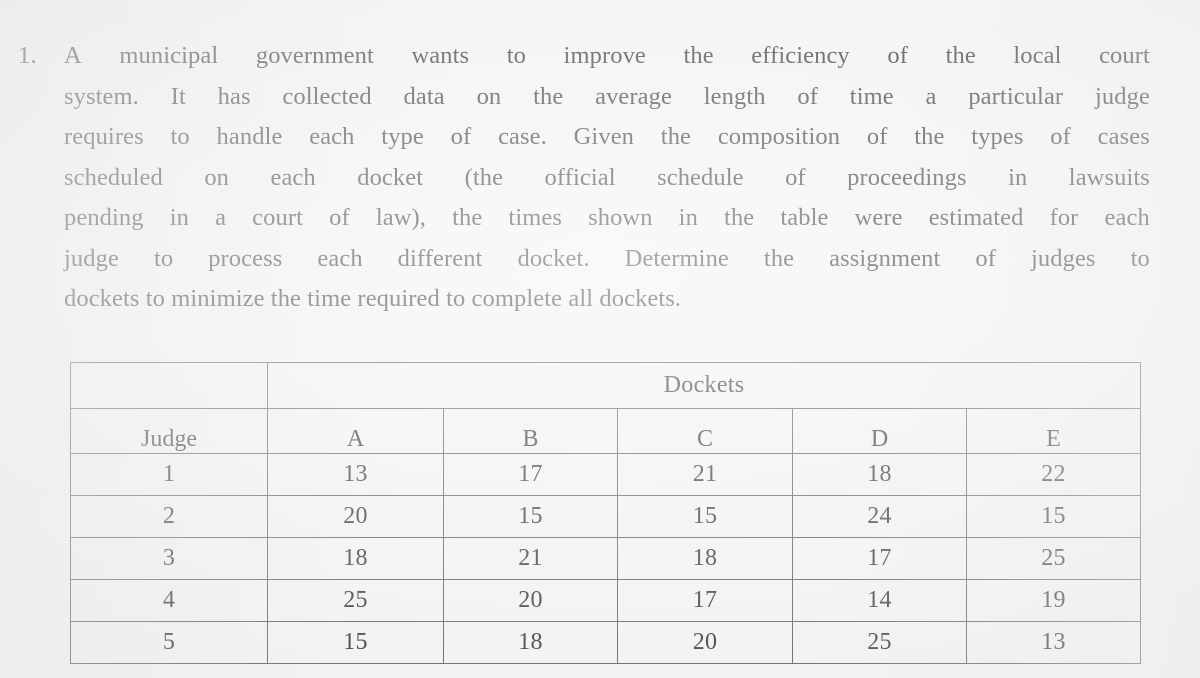 The height and width of the screenshot is (678, 1200). I want to click on judge-label: 2, so click(169, 516).